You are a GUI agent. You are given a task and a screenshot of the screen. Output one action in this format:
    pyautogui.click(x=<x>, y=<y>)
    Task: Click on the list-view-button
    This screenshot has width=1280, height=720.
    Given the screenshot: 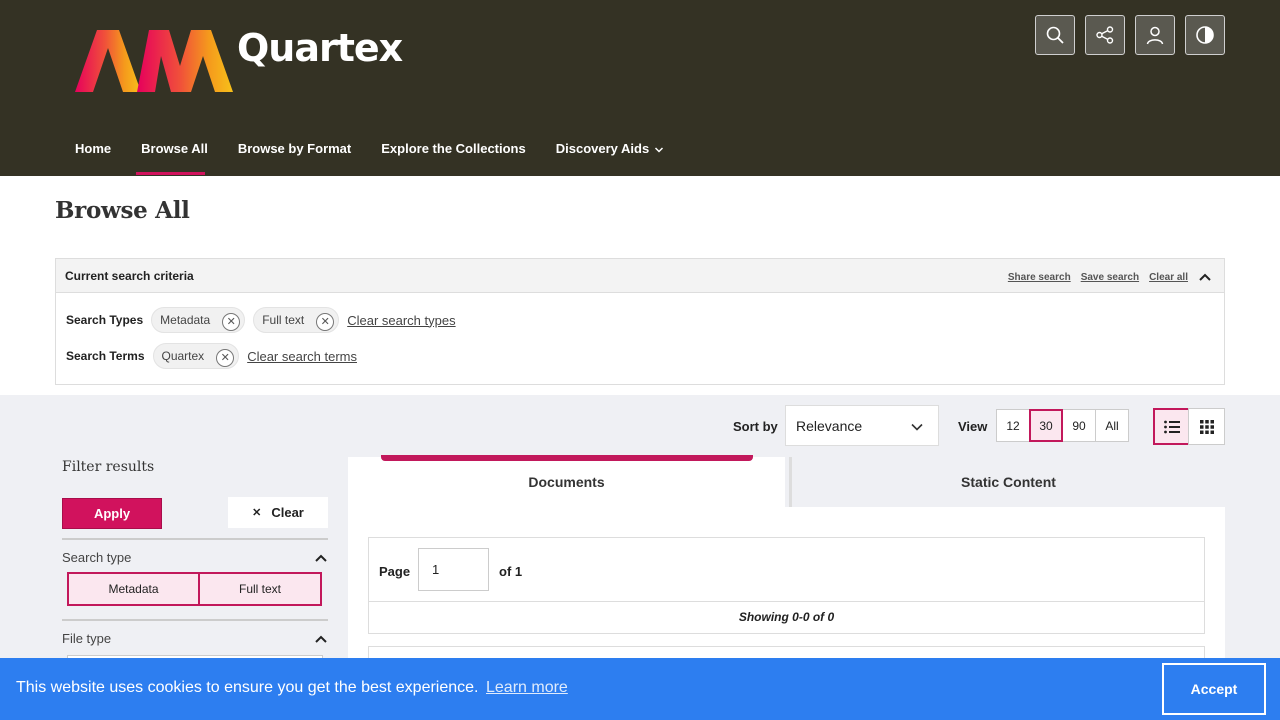 What is the action you would take?
    pyautogui.click(x=1171, y=426)
    